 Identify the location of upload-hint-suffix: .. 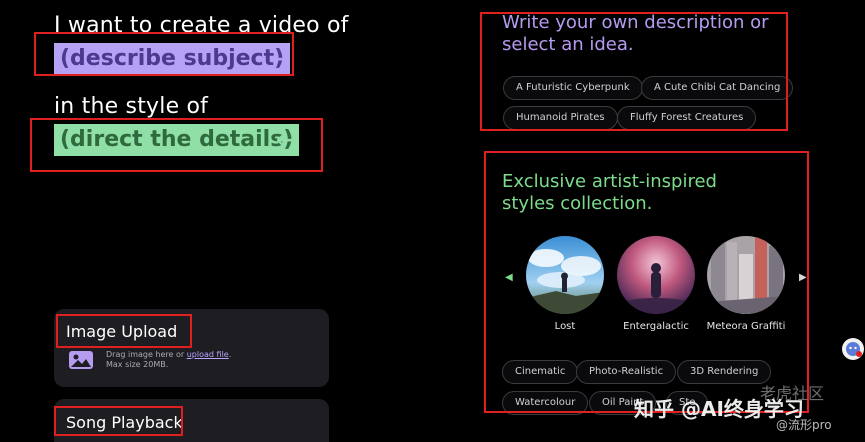
(230, 354).